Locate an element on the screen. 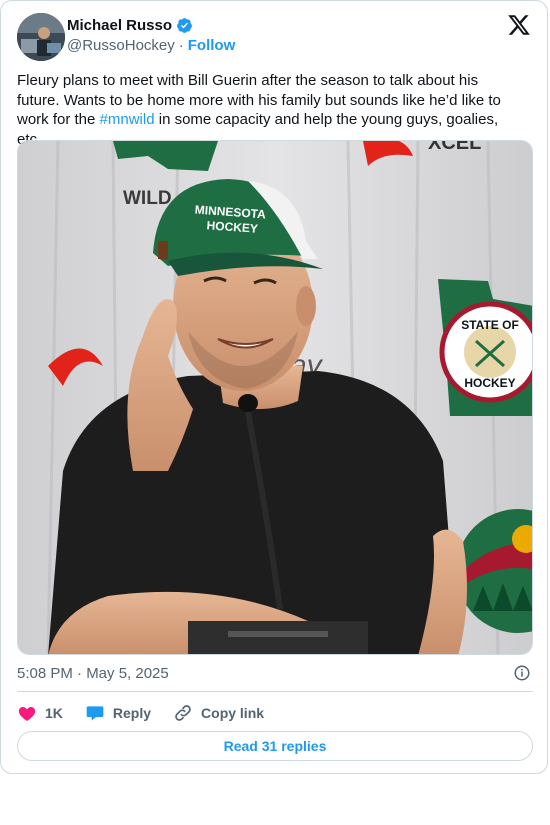  read-replies-label: Read 31 replies is located at coordinates (275, 746).